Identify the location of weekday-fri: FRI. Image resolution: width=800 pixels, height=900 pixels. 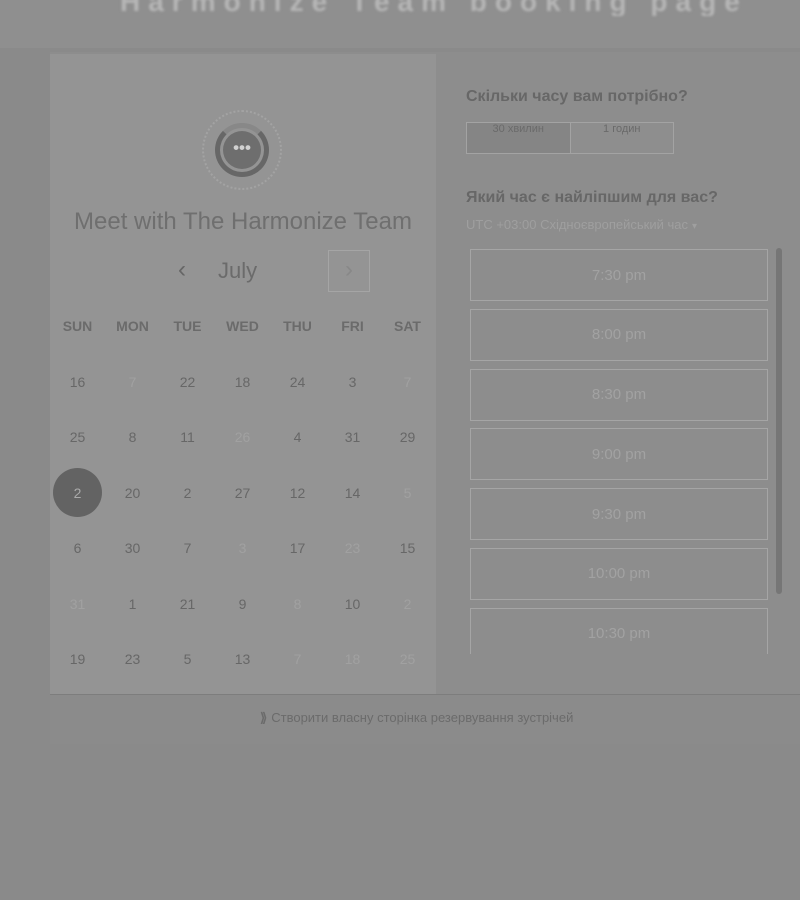
(352, 326).